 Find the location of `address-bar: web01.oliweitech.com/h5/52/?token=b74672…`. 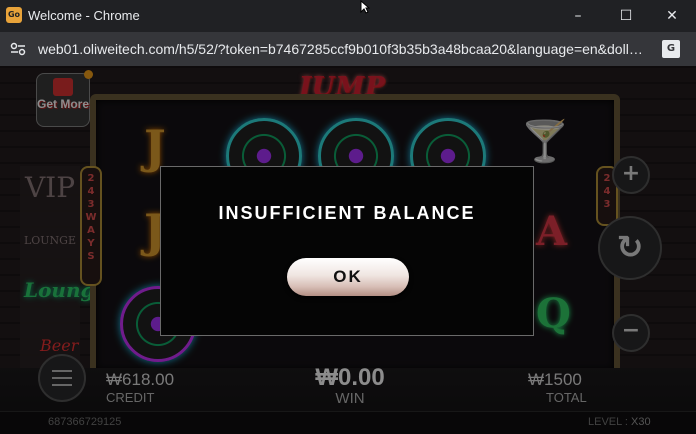

address-bar: web01.oliweitech.com/h5/52/?token=b74672… is located at coordinates (348, 49).